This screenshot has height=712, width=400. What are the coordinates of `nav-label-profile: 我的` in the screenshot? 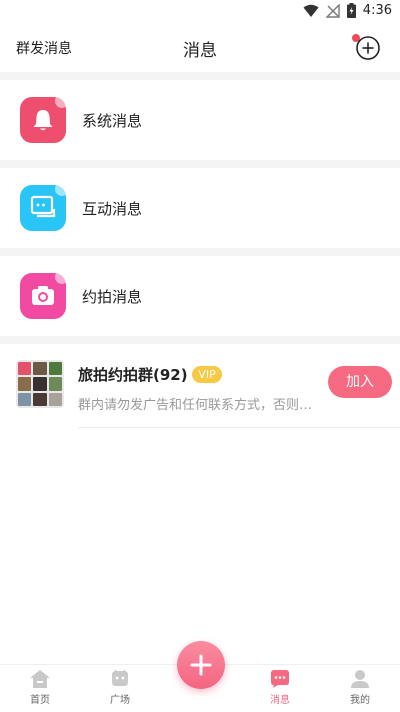 It's located at (360, 700).